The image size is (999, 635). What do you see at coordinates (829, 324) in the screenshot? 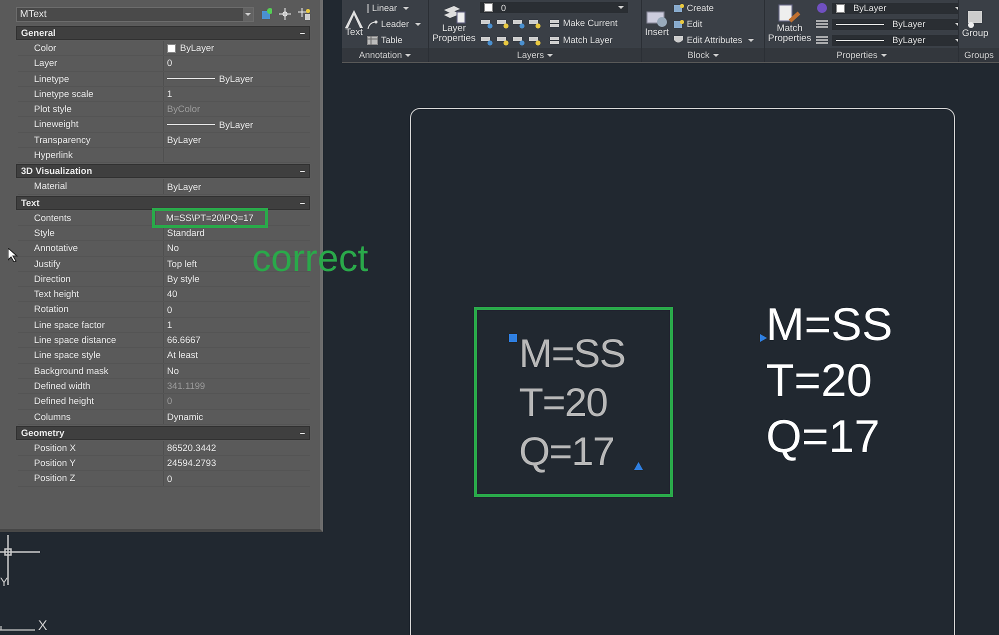
I see `text-line: M=SS` at bounding box center [829, 324].